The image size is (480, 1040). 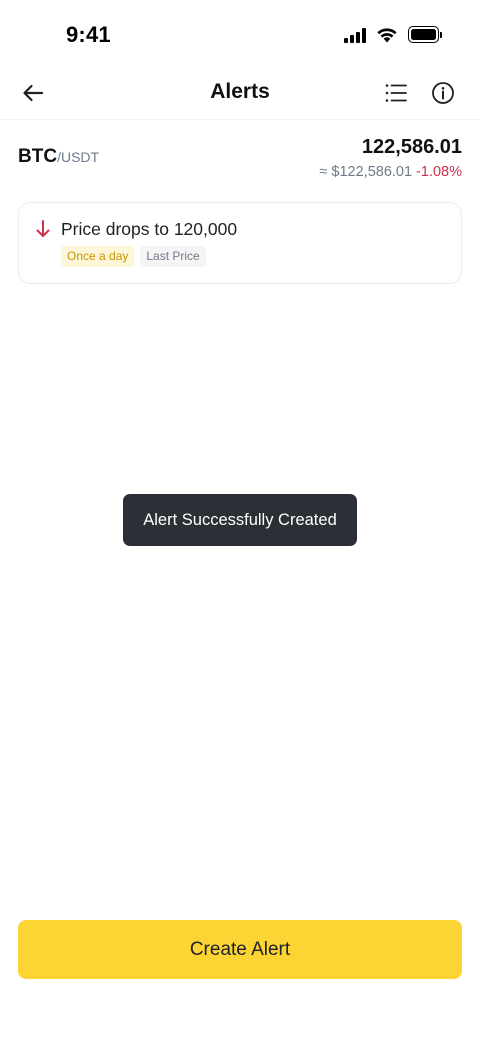 What do you see at coordinates (425, 34) in the screenshot?
I see `battery-icon` at bounding box center [425, 34].